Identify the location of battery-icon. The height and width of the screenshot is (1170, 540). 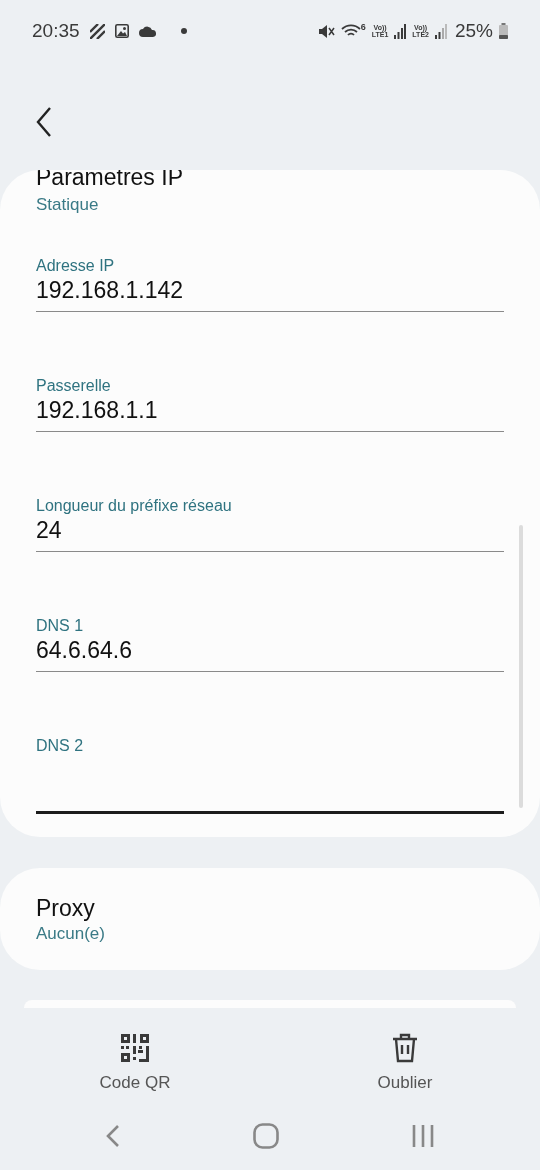
(503, 31).